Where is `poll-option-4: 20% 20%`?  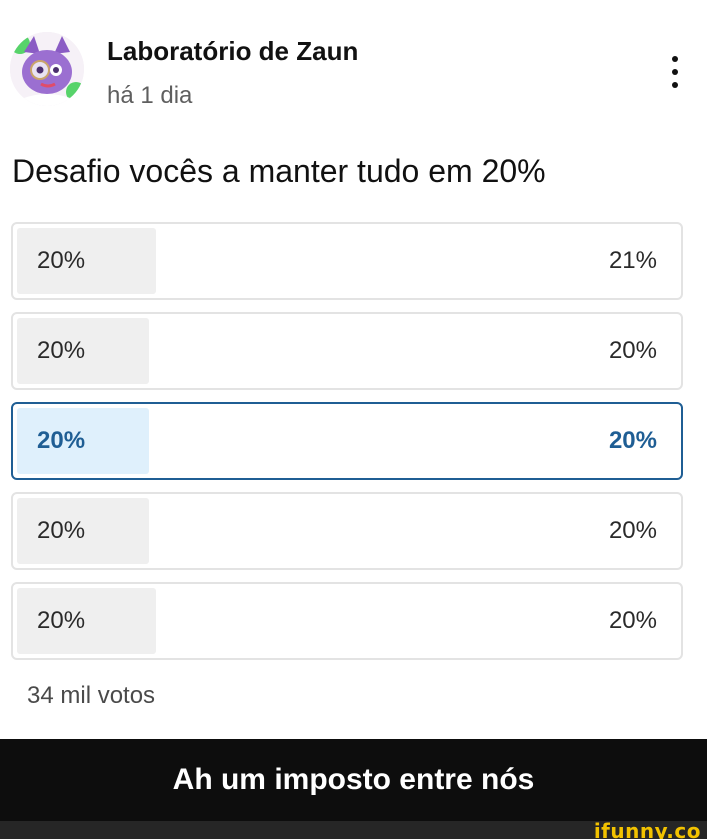
poll-option-4: 20% 20% is located at coordinates (347, 531).